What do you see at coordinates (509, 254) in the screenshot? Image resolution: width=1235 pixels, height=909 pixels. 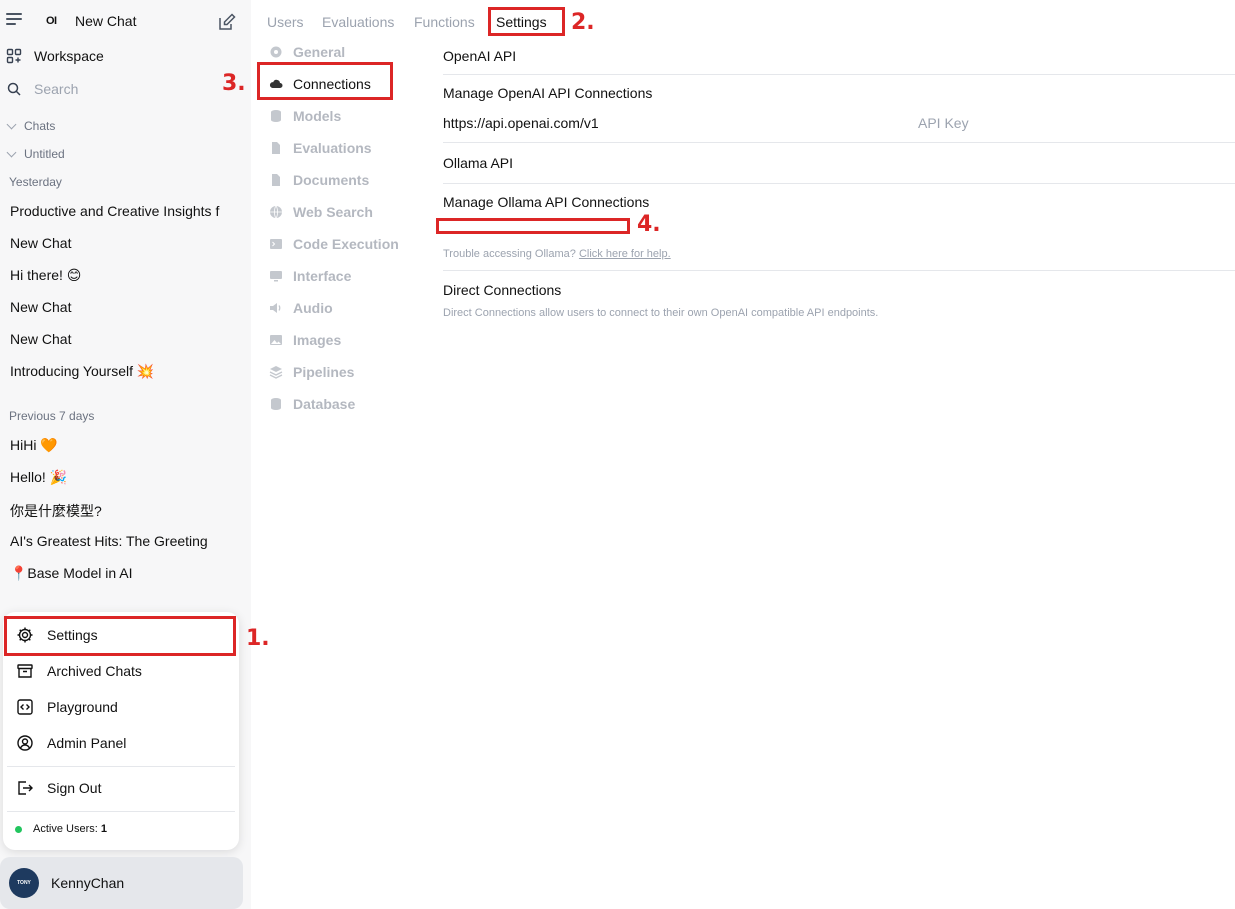 I see `ollama-help-prefix: Trouble accessing Ollama?` at bounding box center [509, 254].